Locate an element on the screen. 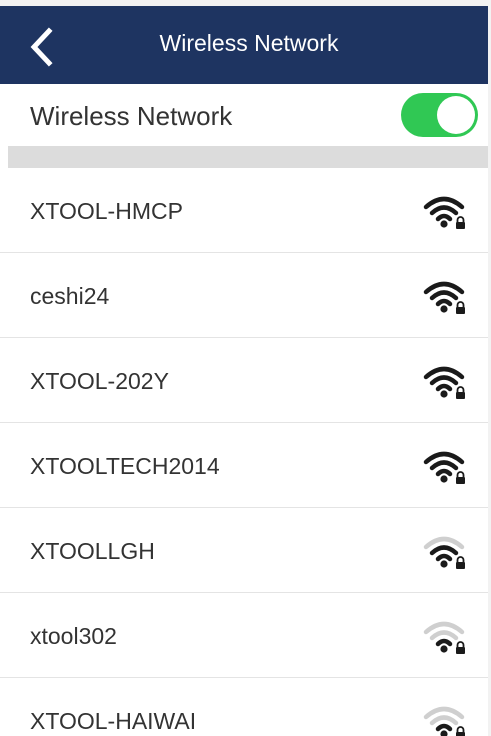 The image size is (491, 736). network-name: xtool302 is located at coordinates (73, 636).